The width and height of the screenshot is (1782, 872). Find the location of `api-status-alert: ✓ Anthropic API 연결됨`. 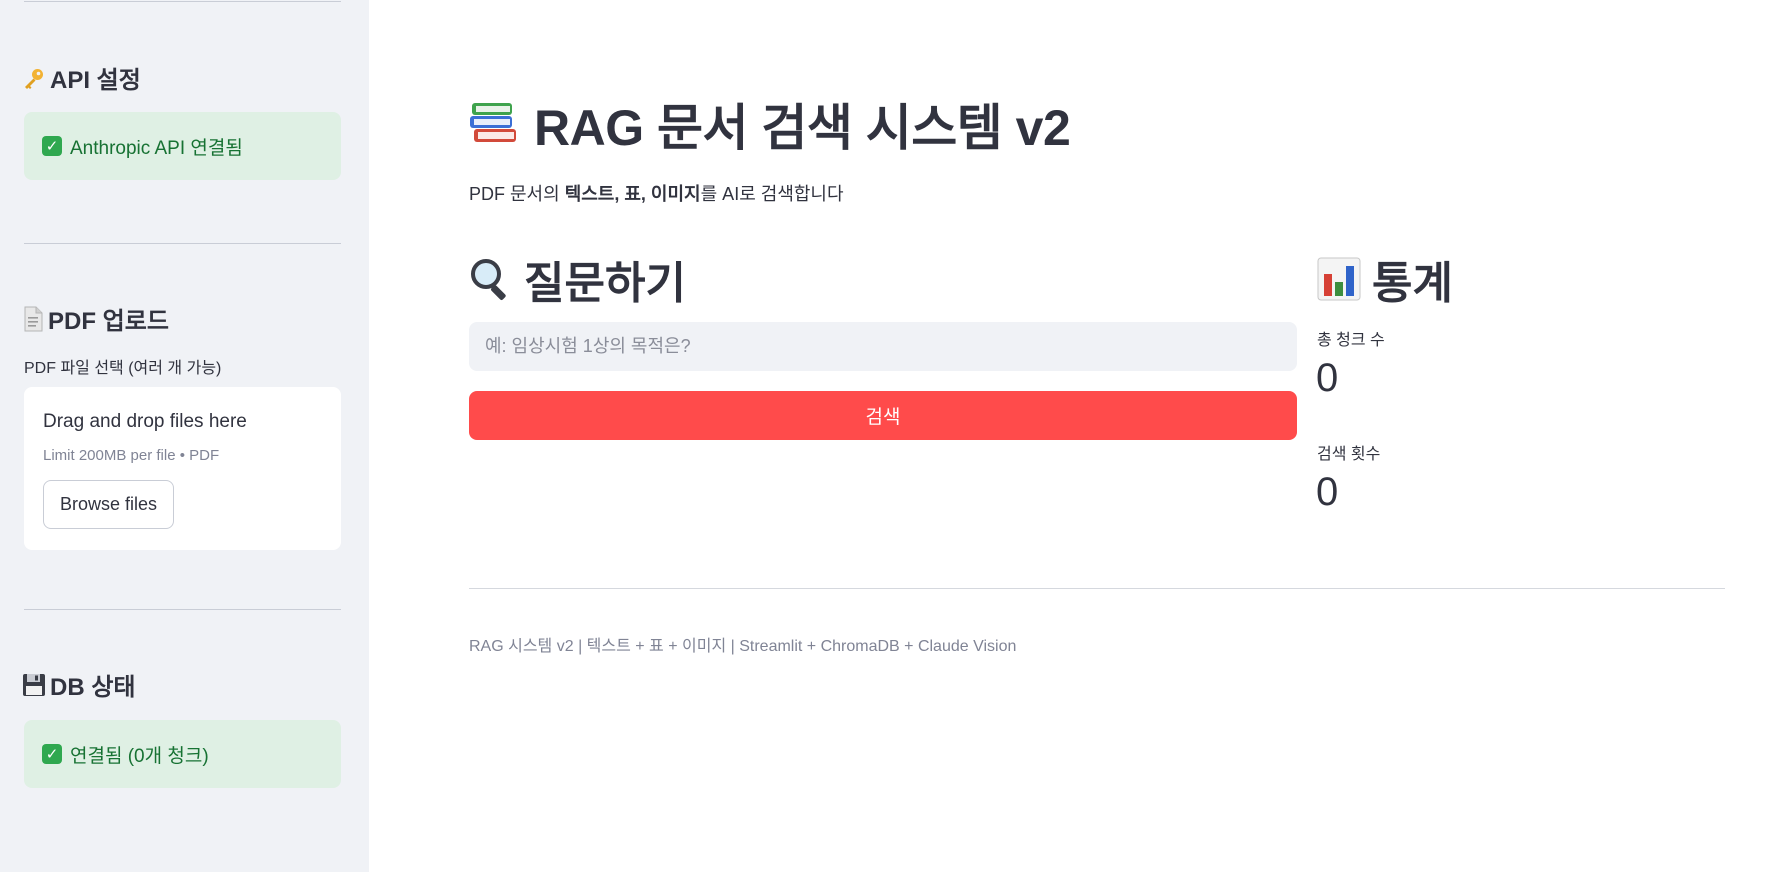

api-status-alert: ✓ Anthropic API 연결됨 is located at coordinates (182, 146).